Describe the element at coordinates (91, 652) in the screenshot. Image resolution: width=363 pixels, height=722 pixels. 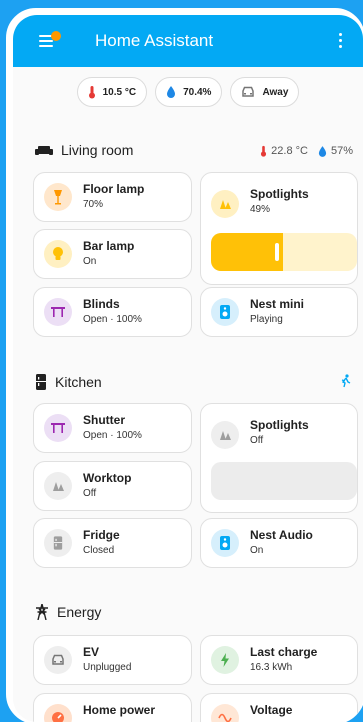
I see `tile-name: EV` at that location.